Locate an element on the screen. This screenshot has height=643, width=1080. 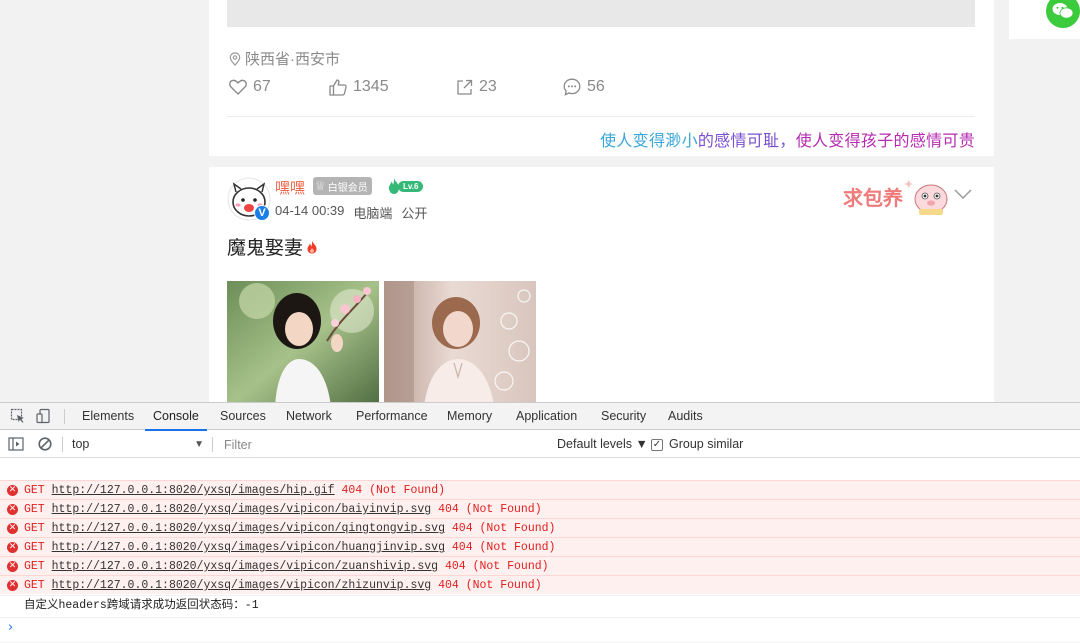
tab-security: Security is located at coordinates (623, 416).